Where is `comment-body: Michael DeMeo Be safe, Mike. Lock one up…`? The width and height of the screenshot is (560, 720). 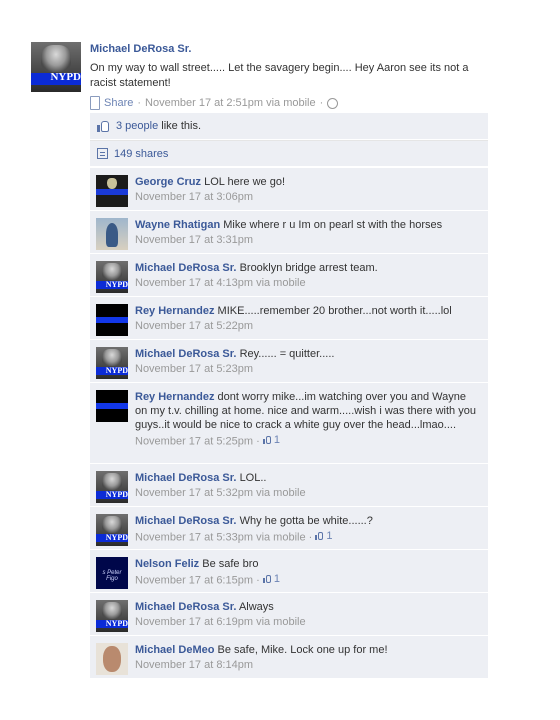 comment-body: Michael DeMeo Be safe, Mike. Lock one up… is located at coordinates (307, 657).